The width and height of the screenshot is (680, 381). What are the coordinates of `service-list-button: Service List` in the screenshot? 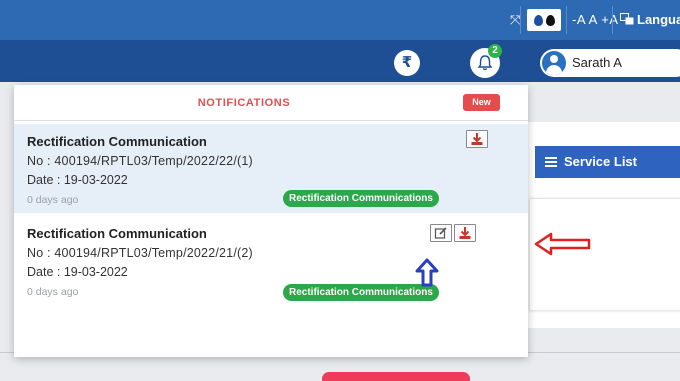 It's located at (607, 162).